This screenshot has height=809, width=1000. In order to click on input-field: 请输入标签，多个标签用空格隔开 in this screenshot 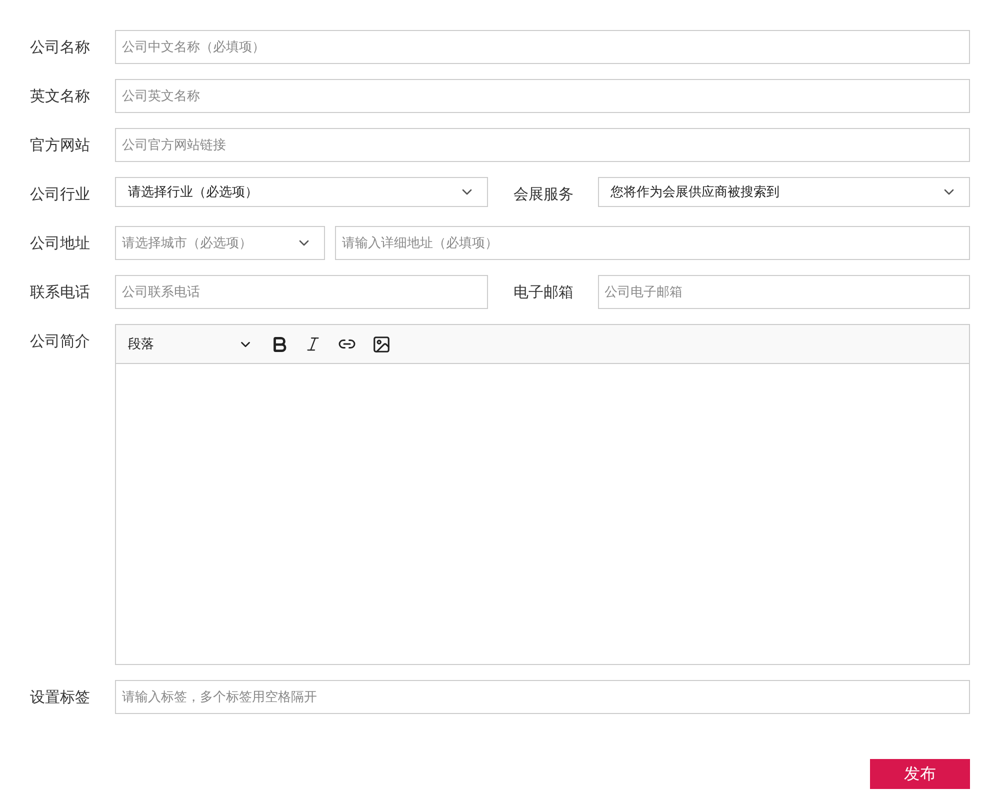, I will do `click(542, 697)`.